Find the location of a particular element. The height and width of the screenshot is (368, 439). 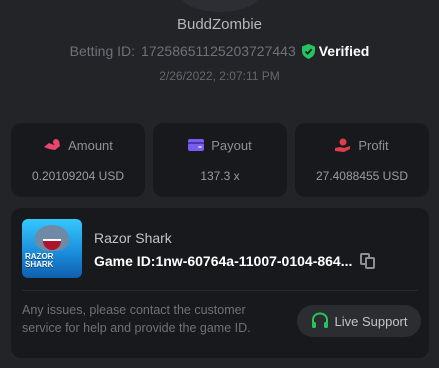

game-thumbnail: RAZOR SHARK is located at coordinates (52, 248).